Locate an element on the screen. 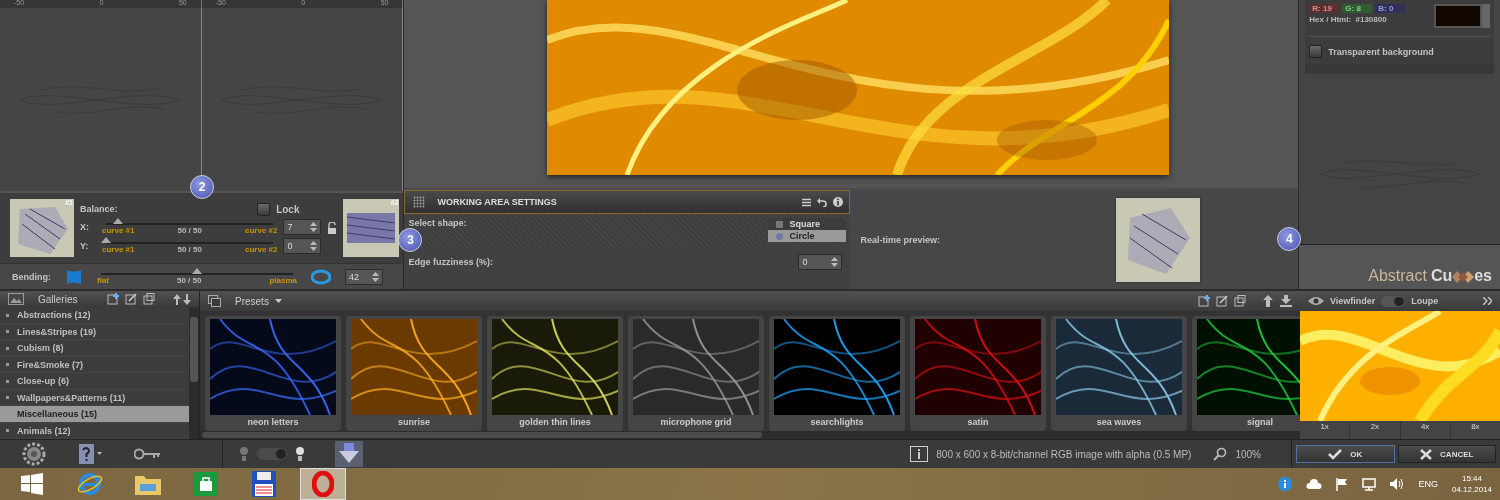 The width and height of the screenshot is (1500, 500). transparent-background-label: Transparent background is located at coordinates (1381, 51).